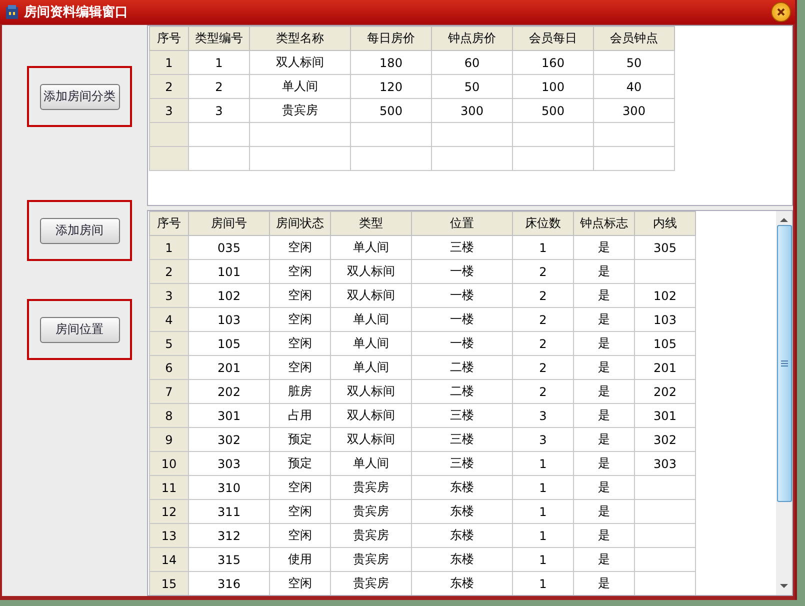  What do you see at coordinates (553, 62) in the screenshot?
I see `table-cell: 160` at bounding box center [553, 62].